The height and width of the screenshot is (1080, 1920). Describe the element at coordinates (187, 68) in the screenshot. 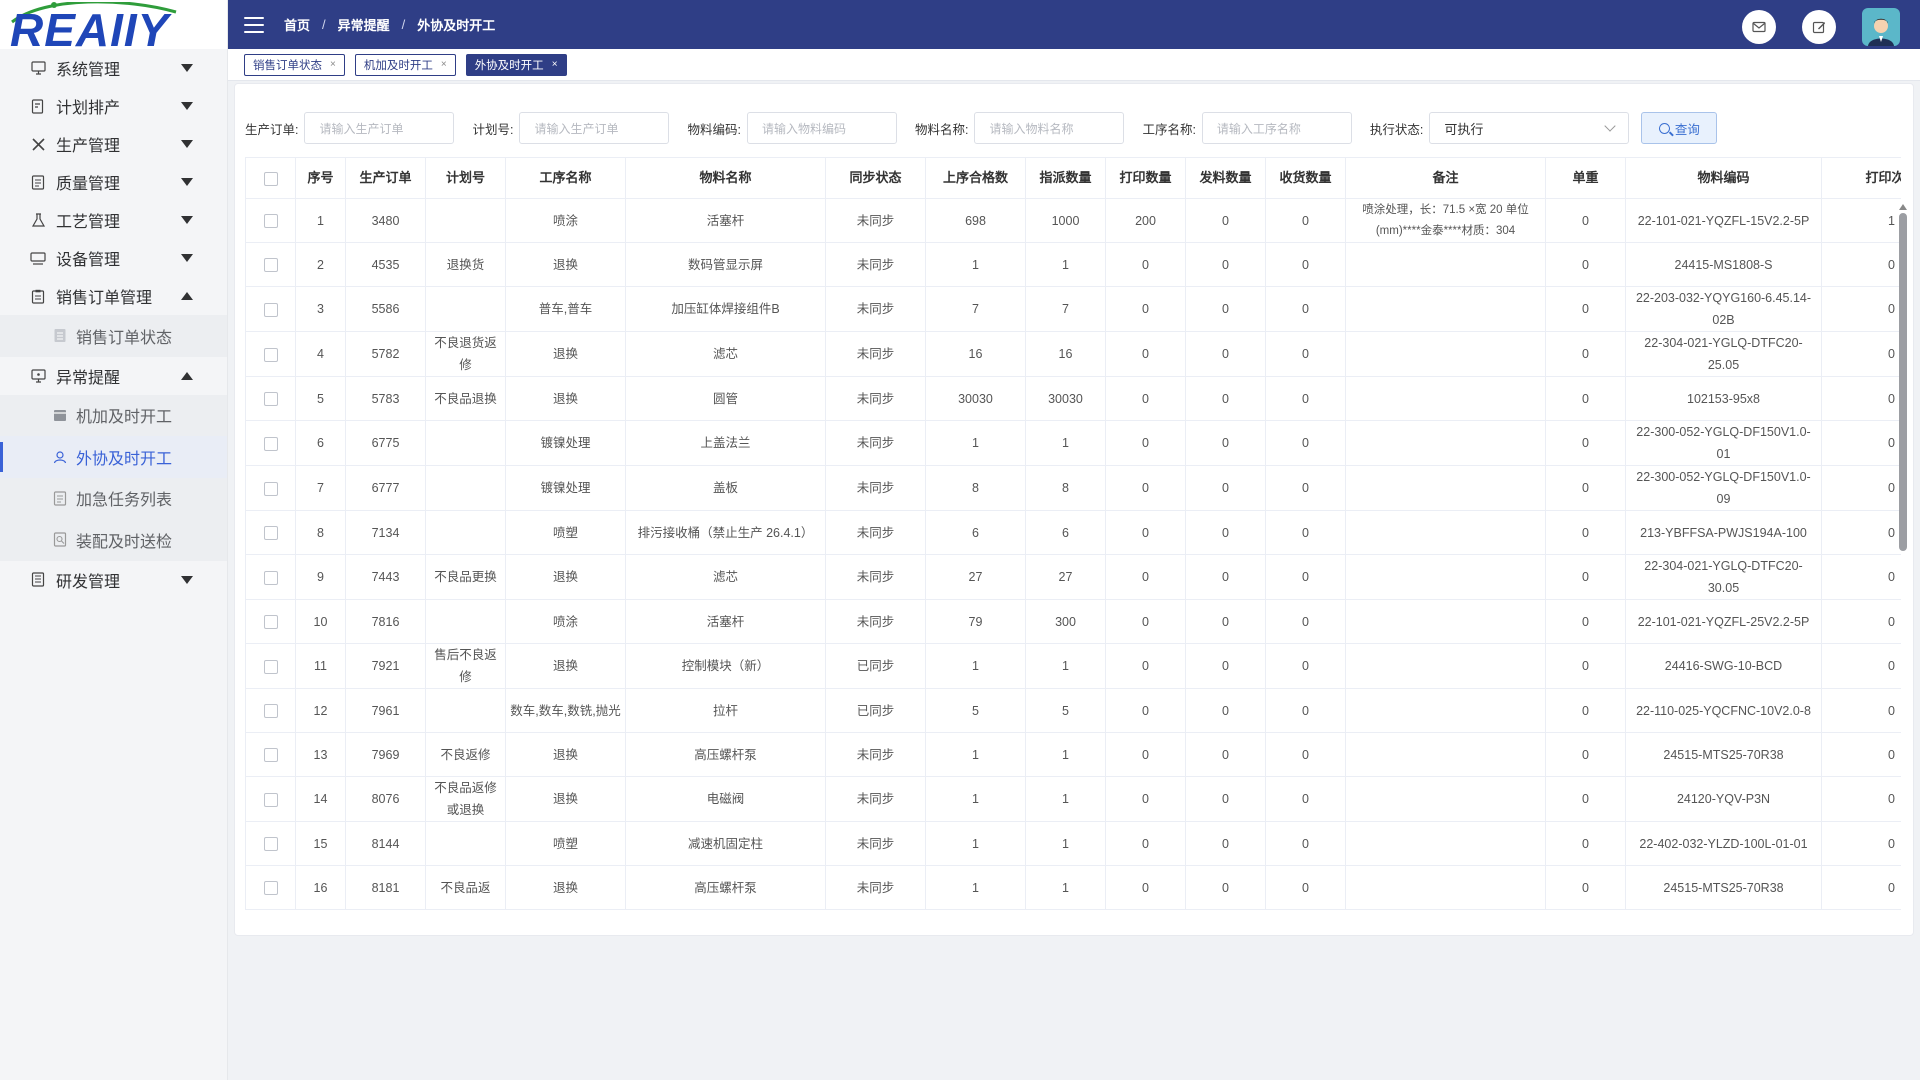

I see `caret-down-icon` at that location.